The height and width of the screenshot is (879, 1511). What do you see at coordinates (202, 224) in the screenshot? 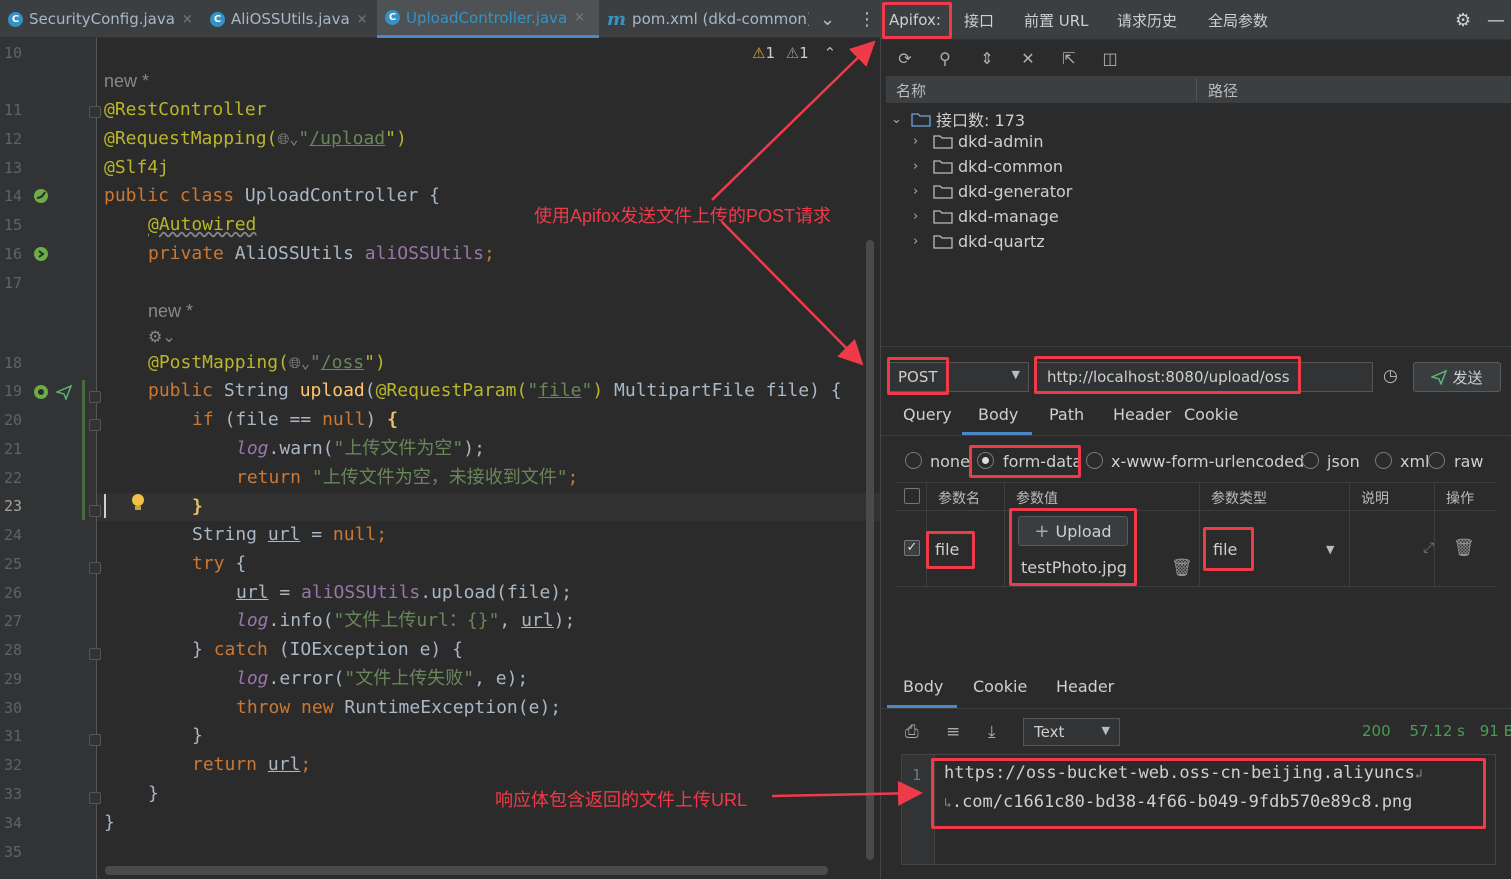
I see `code-line-15: @Autowired` at bounding box center [202, 224].